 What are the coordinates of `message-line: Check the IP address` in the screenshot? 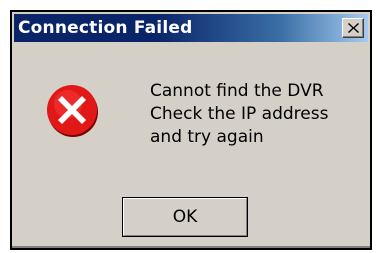 It's located at (239, 114).